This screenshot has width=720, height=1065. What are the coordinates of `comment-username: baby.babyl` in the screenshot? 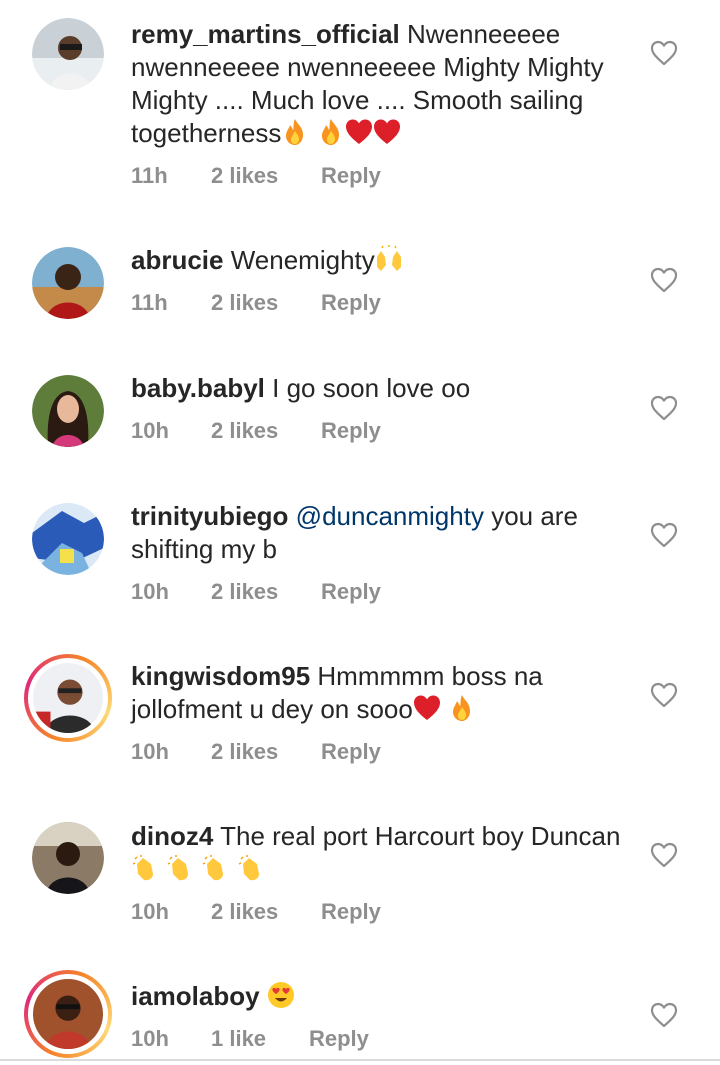 It's located at (198, 388).